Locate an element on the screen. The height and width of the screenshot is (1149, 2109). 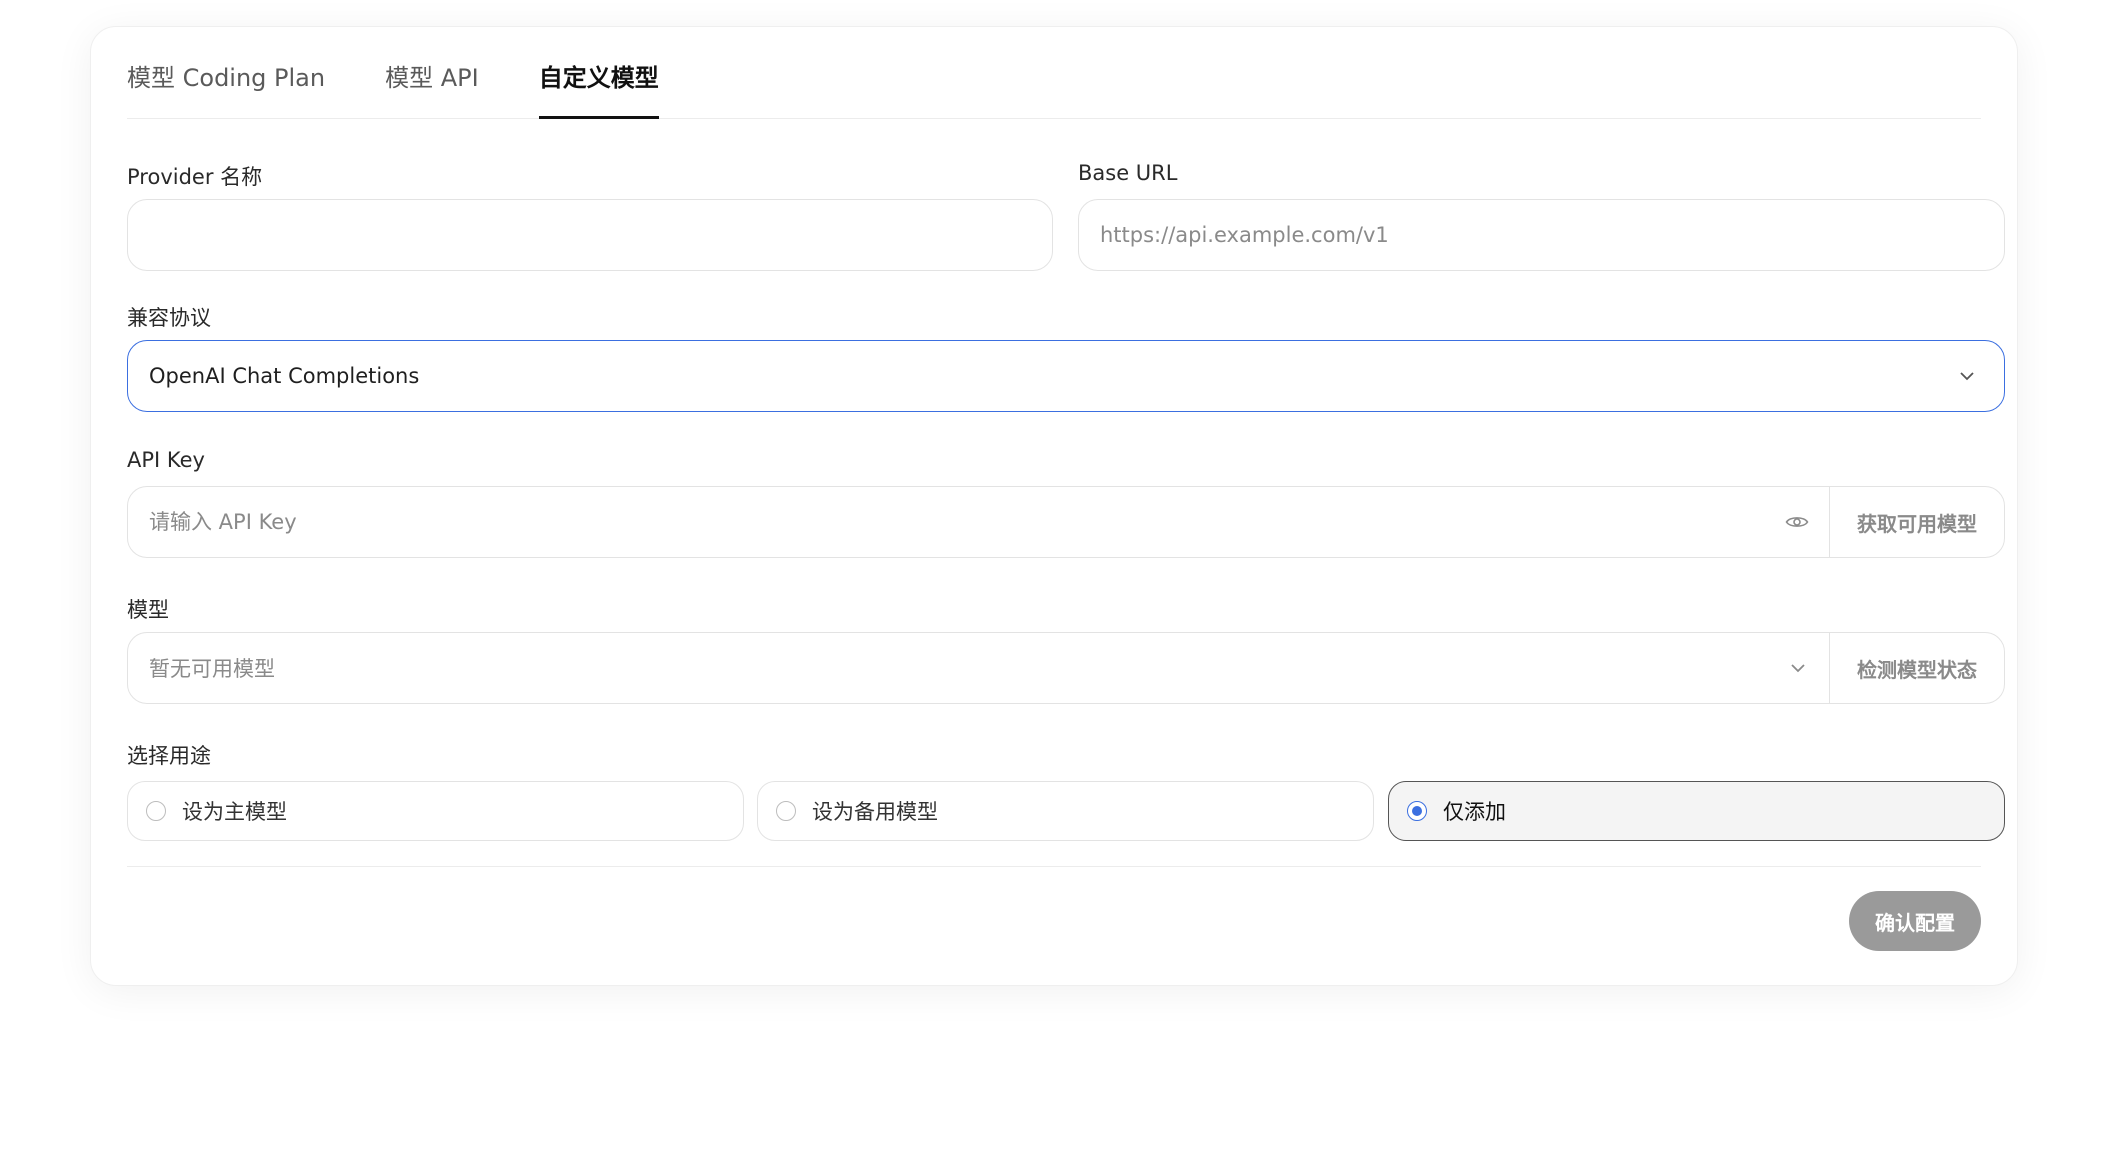
radio-label: 设为主模型 is located at coordinates (234, 812).